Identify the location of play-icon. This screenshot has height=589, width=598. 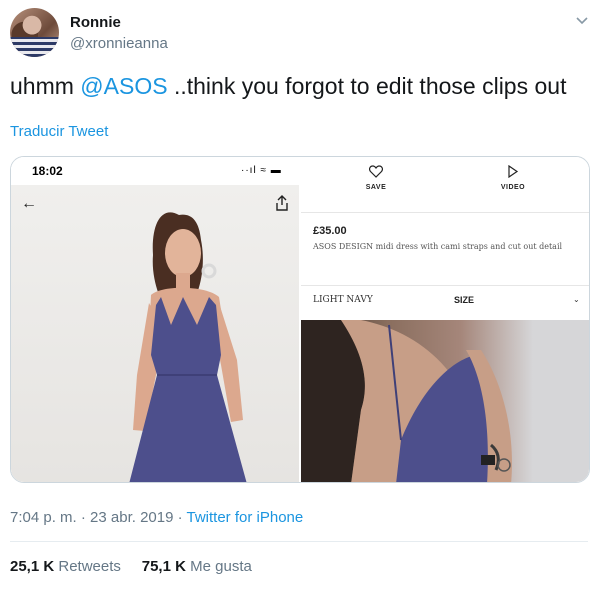
(513, 171).